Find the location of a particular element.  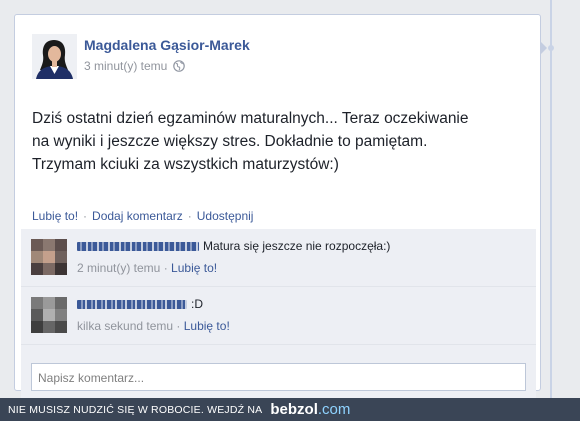

timeline-line is located at coordinates (551, 199).